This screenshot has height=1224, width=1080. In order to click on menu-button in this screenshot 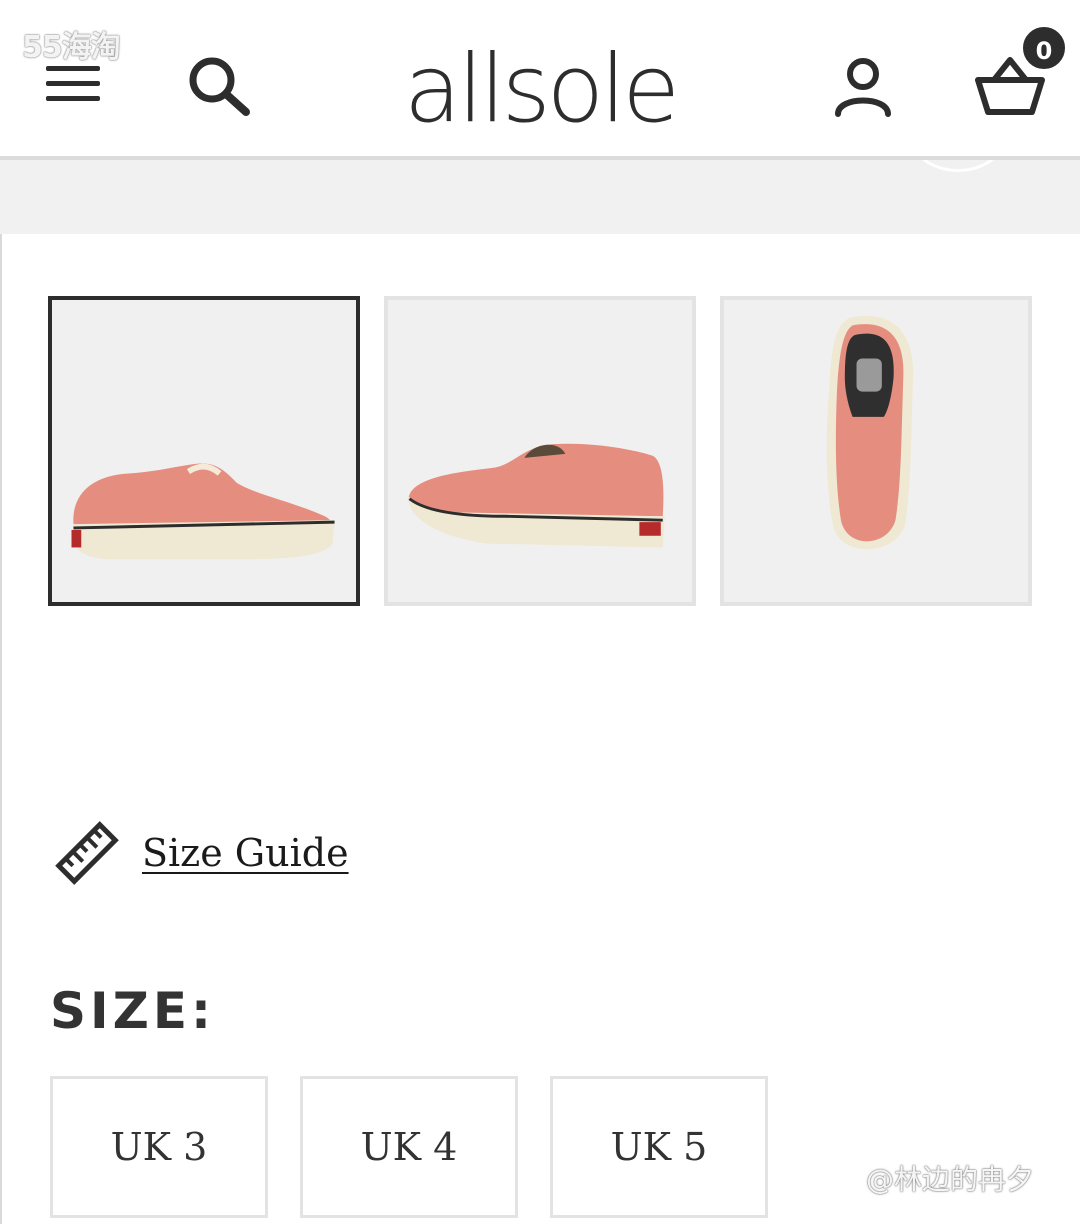, I will do `click(73, 84)`.